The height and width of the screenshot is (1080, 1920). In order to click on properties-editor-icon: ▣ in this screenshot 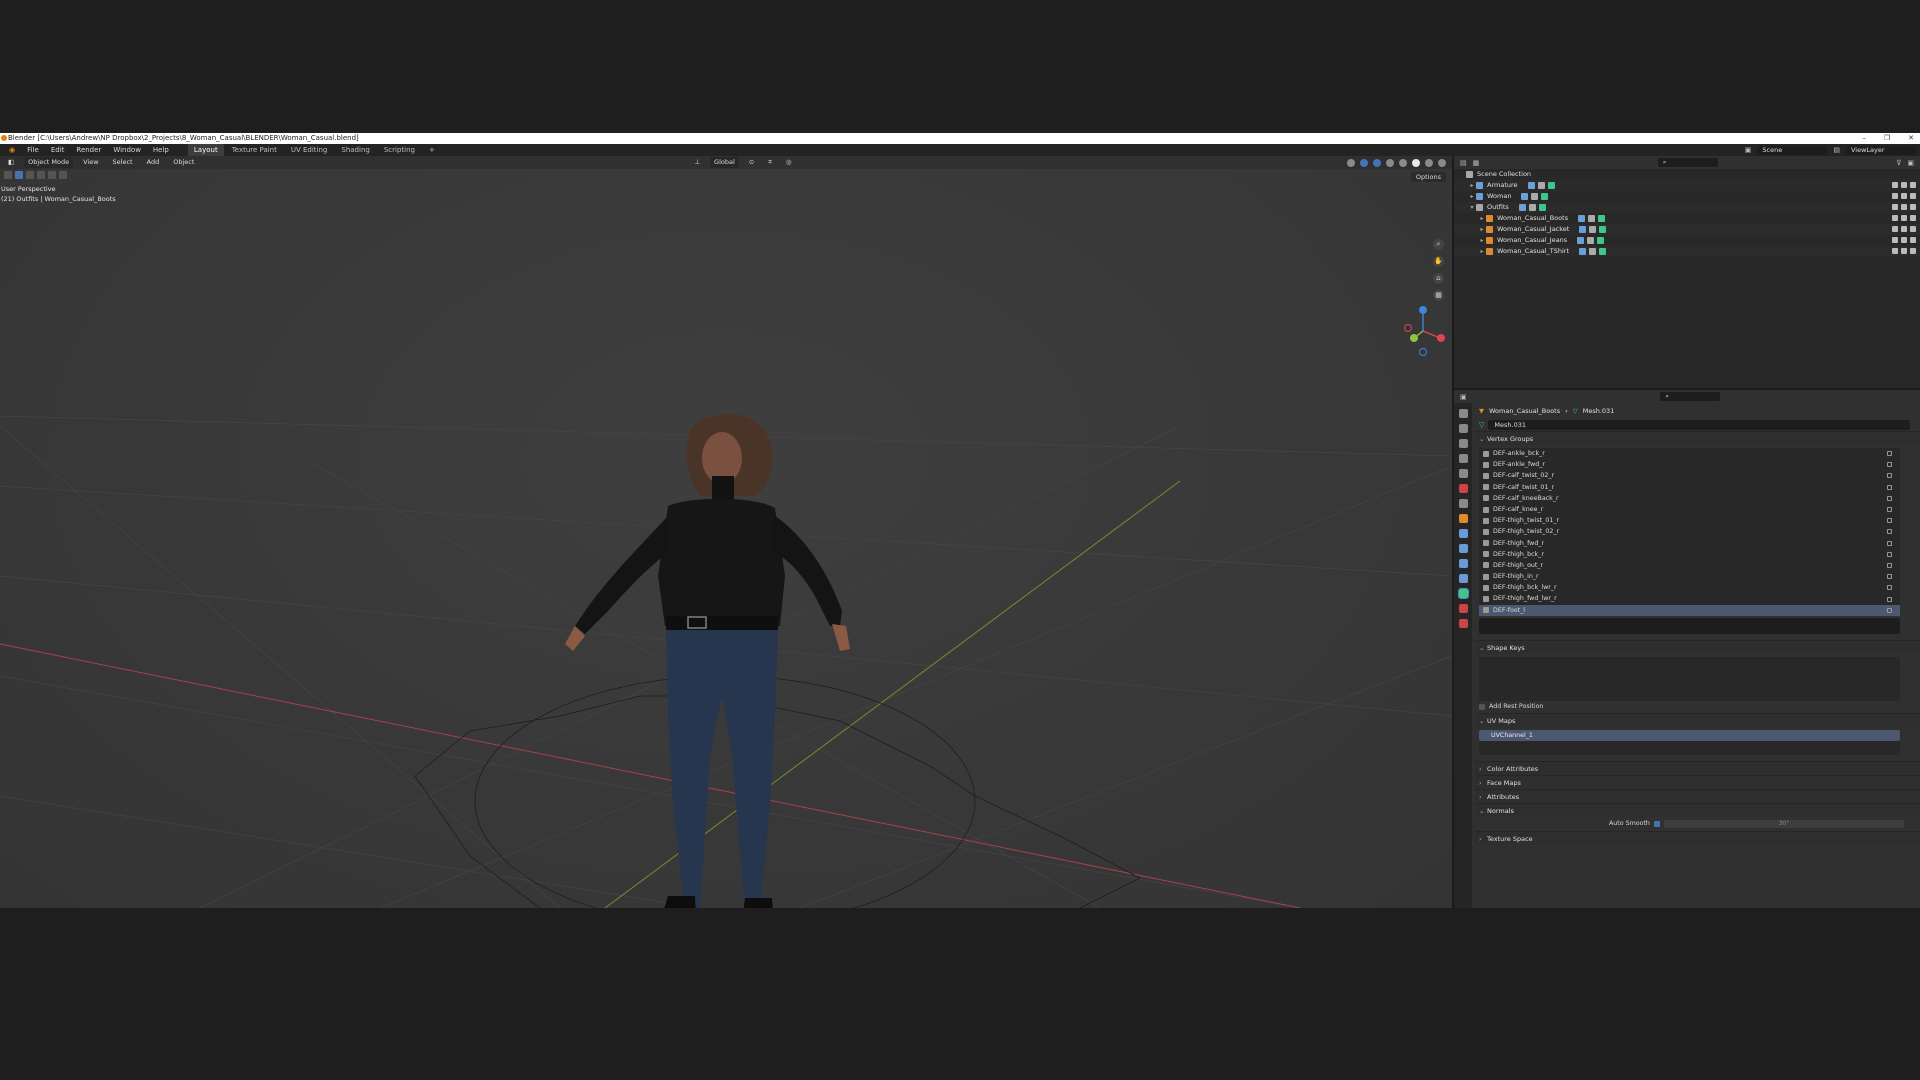, I will do `click(1463, 397)`.